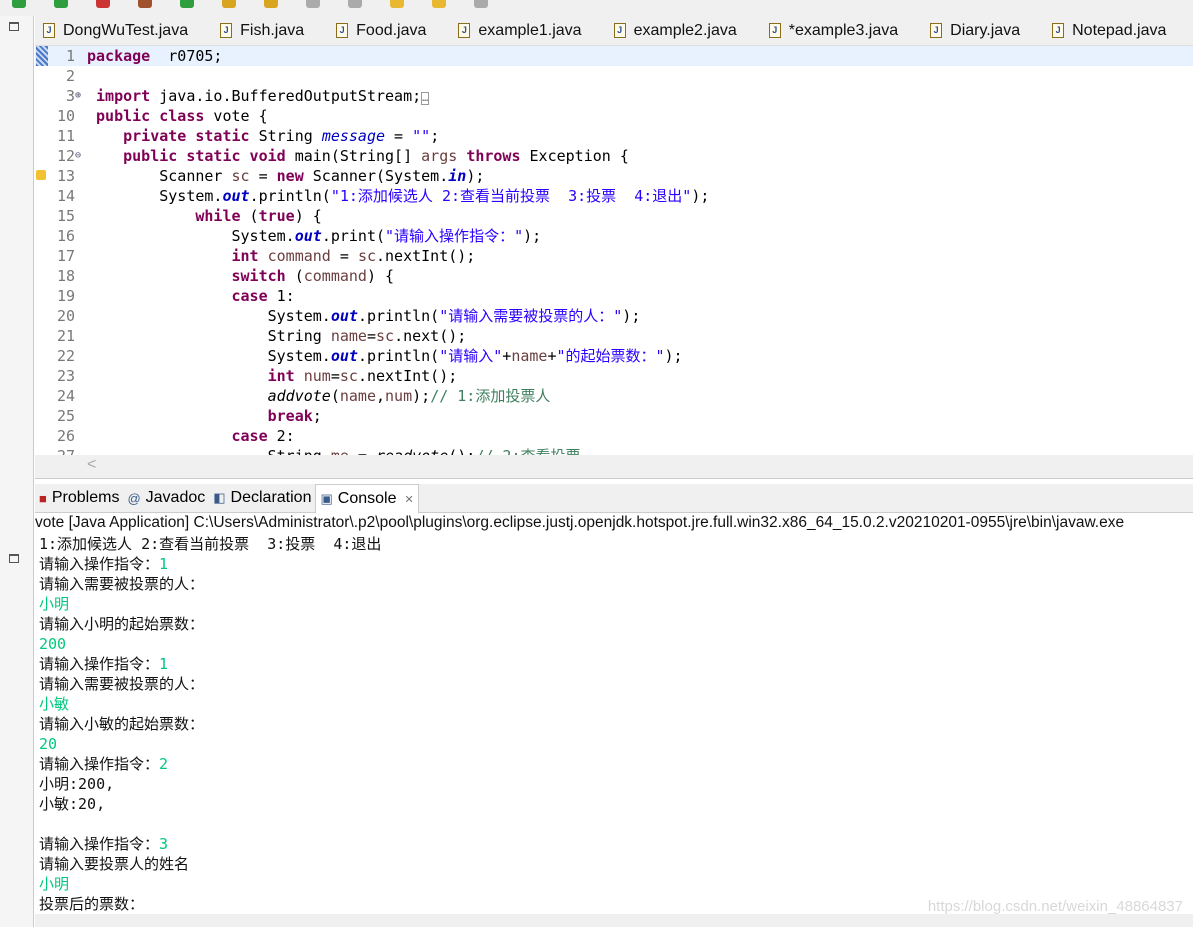 Image resolution: width=1193 pixels, height=927 pixels. What do you see at coordinates (114, 864) in the screenshot?
I see `console-output-text: 请输入要投票人的姓名` at bounding box center [114, 864].